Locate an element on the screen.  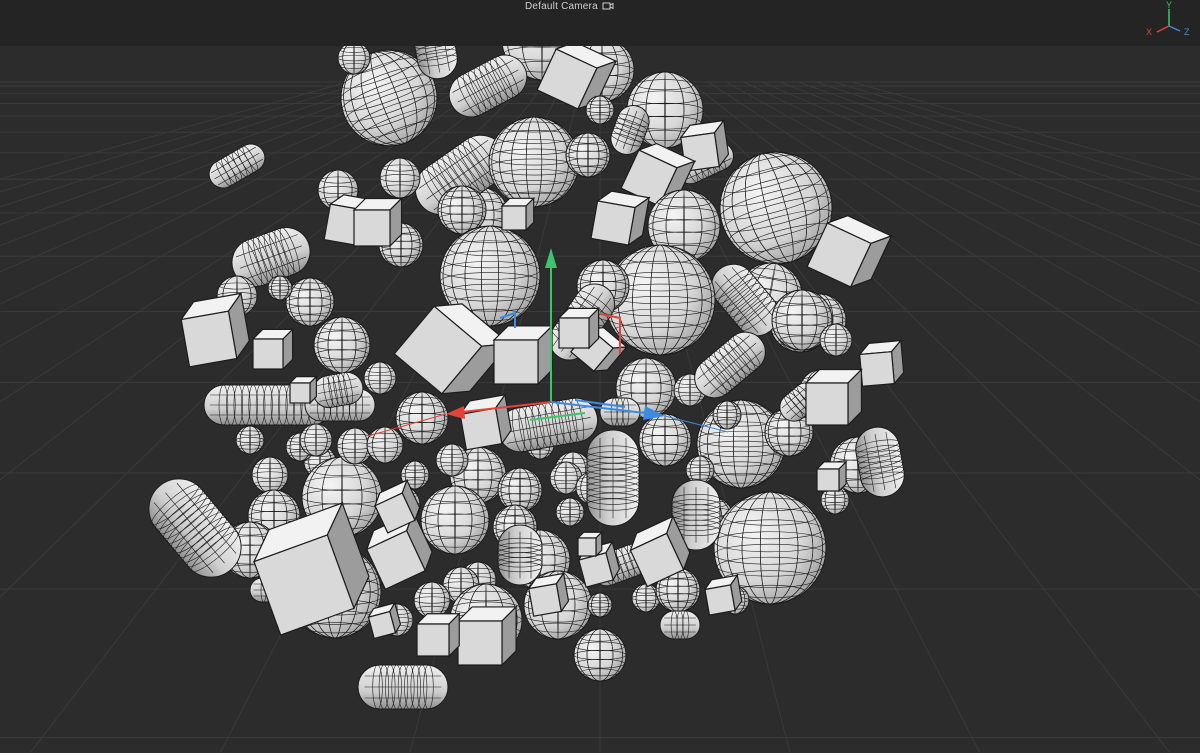
gizmo-x-label: X is located at coordinates (1149, 32).